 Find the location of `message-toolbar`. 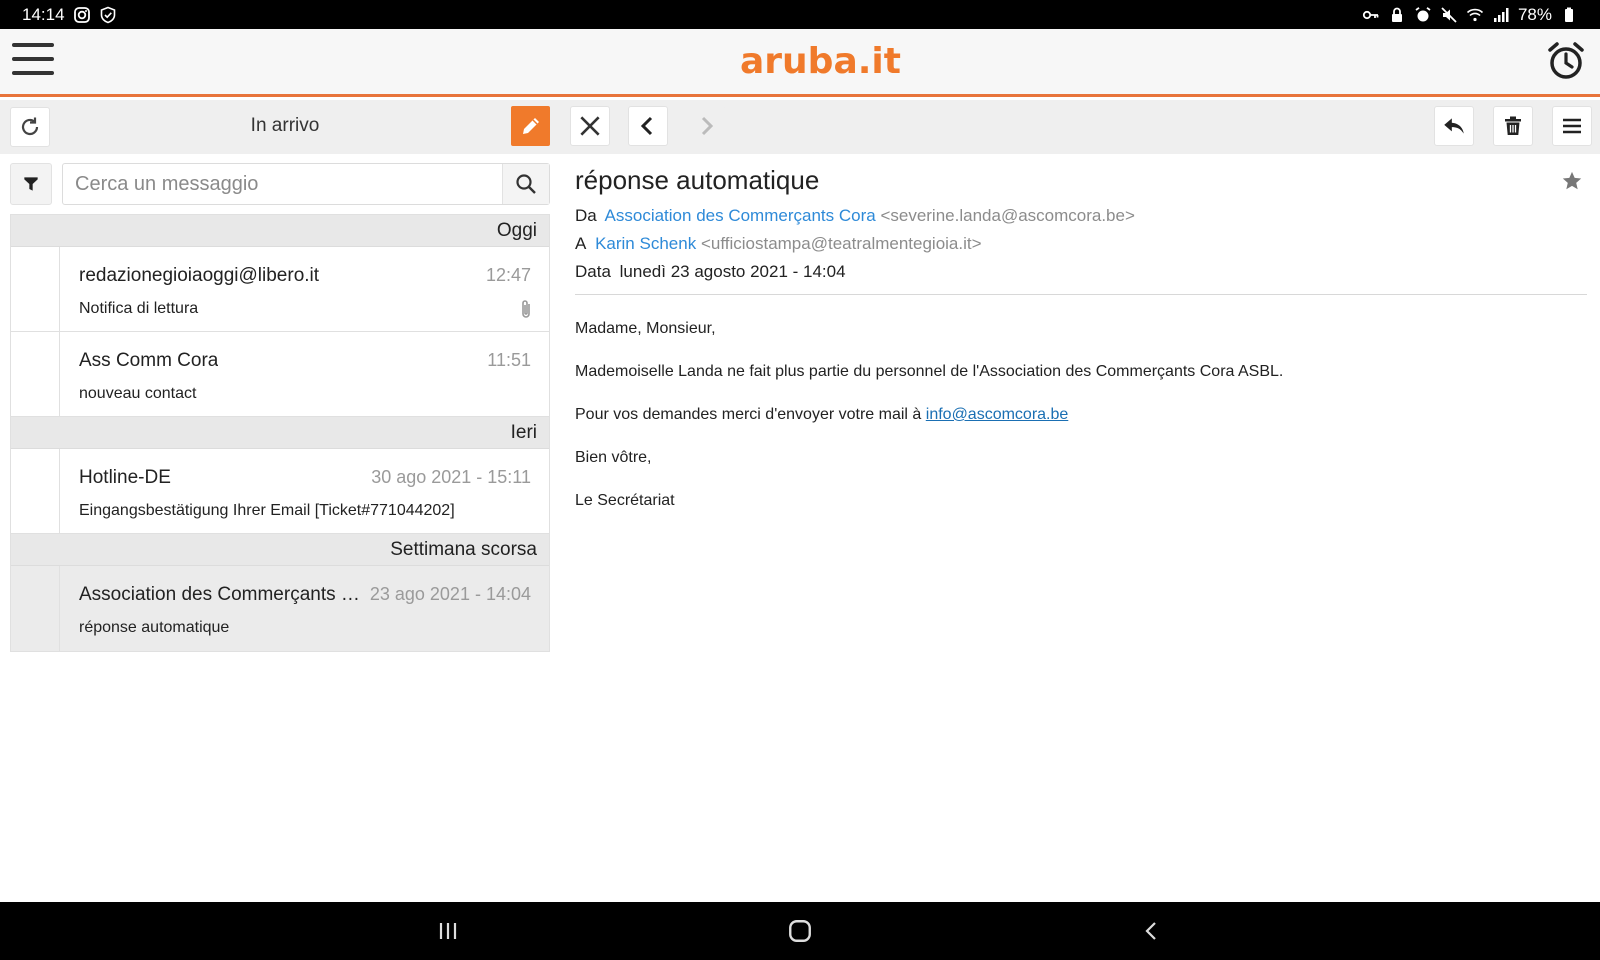

message-toolbar is located at coordinates (1080, 127).